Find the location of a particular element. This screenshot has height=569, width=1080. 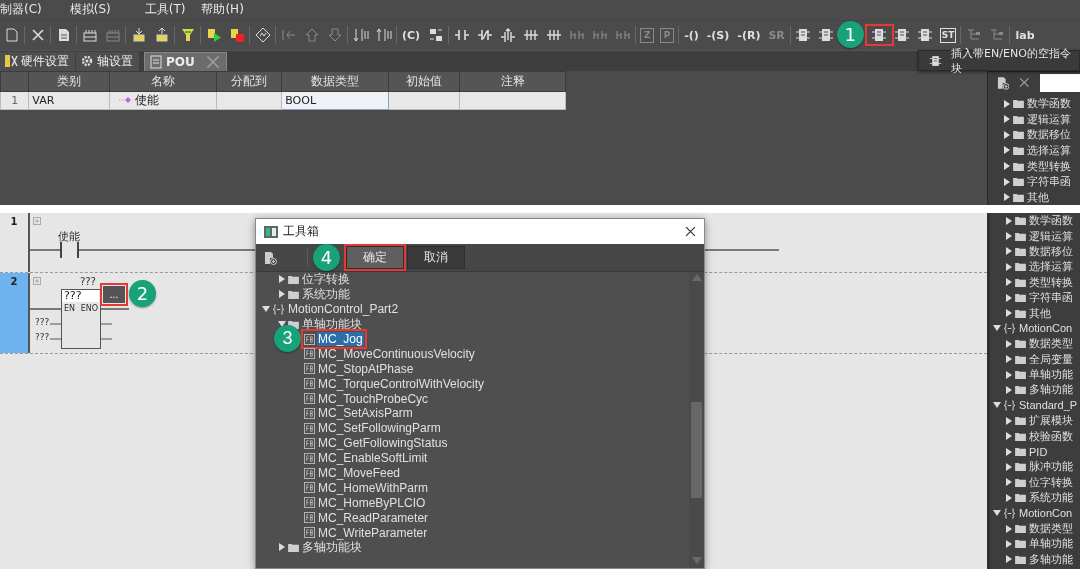

tree-item: 其他 is located at coordinates (1038, 197).